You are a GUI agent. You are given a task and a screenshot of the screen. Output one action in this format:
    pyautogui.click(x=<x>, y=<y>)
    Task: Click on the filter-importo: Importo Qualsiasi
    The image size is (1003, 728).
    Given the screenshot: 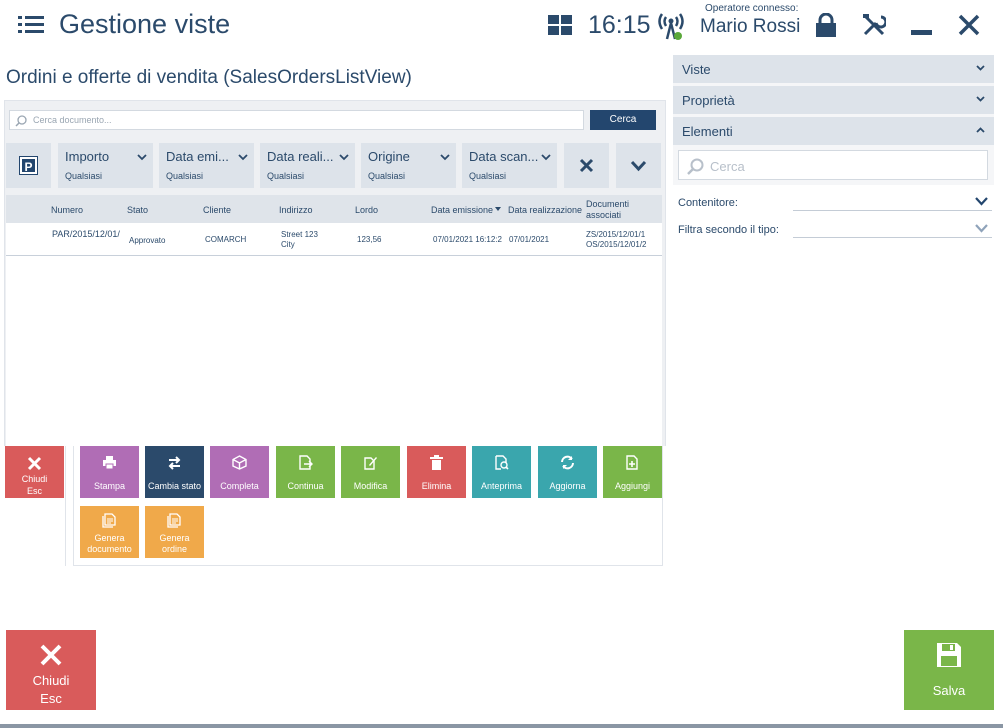 What is the action you would take?
    pyautogui.click(x=105, y=165)
    